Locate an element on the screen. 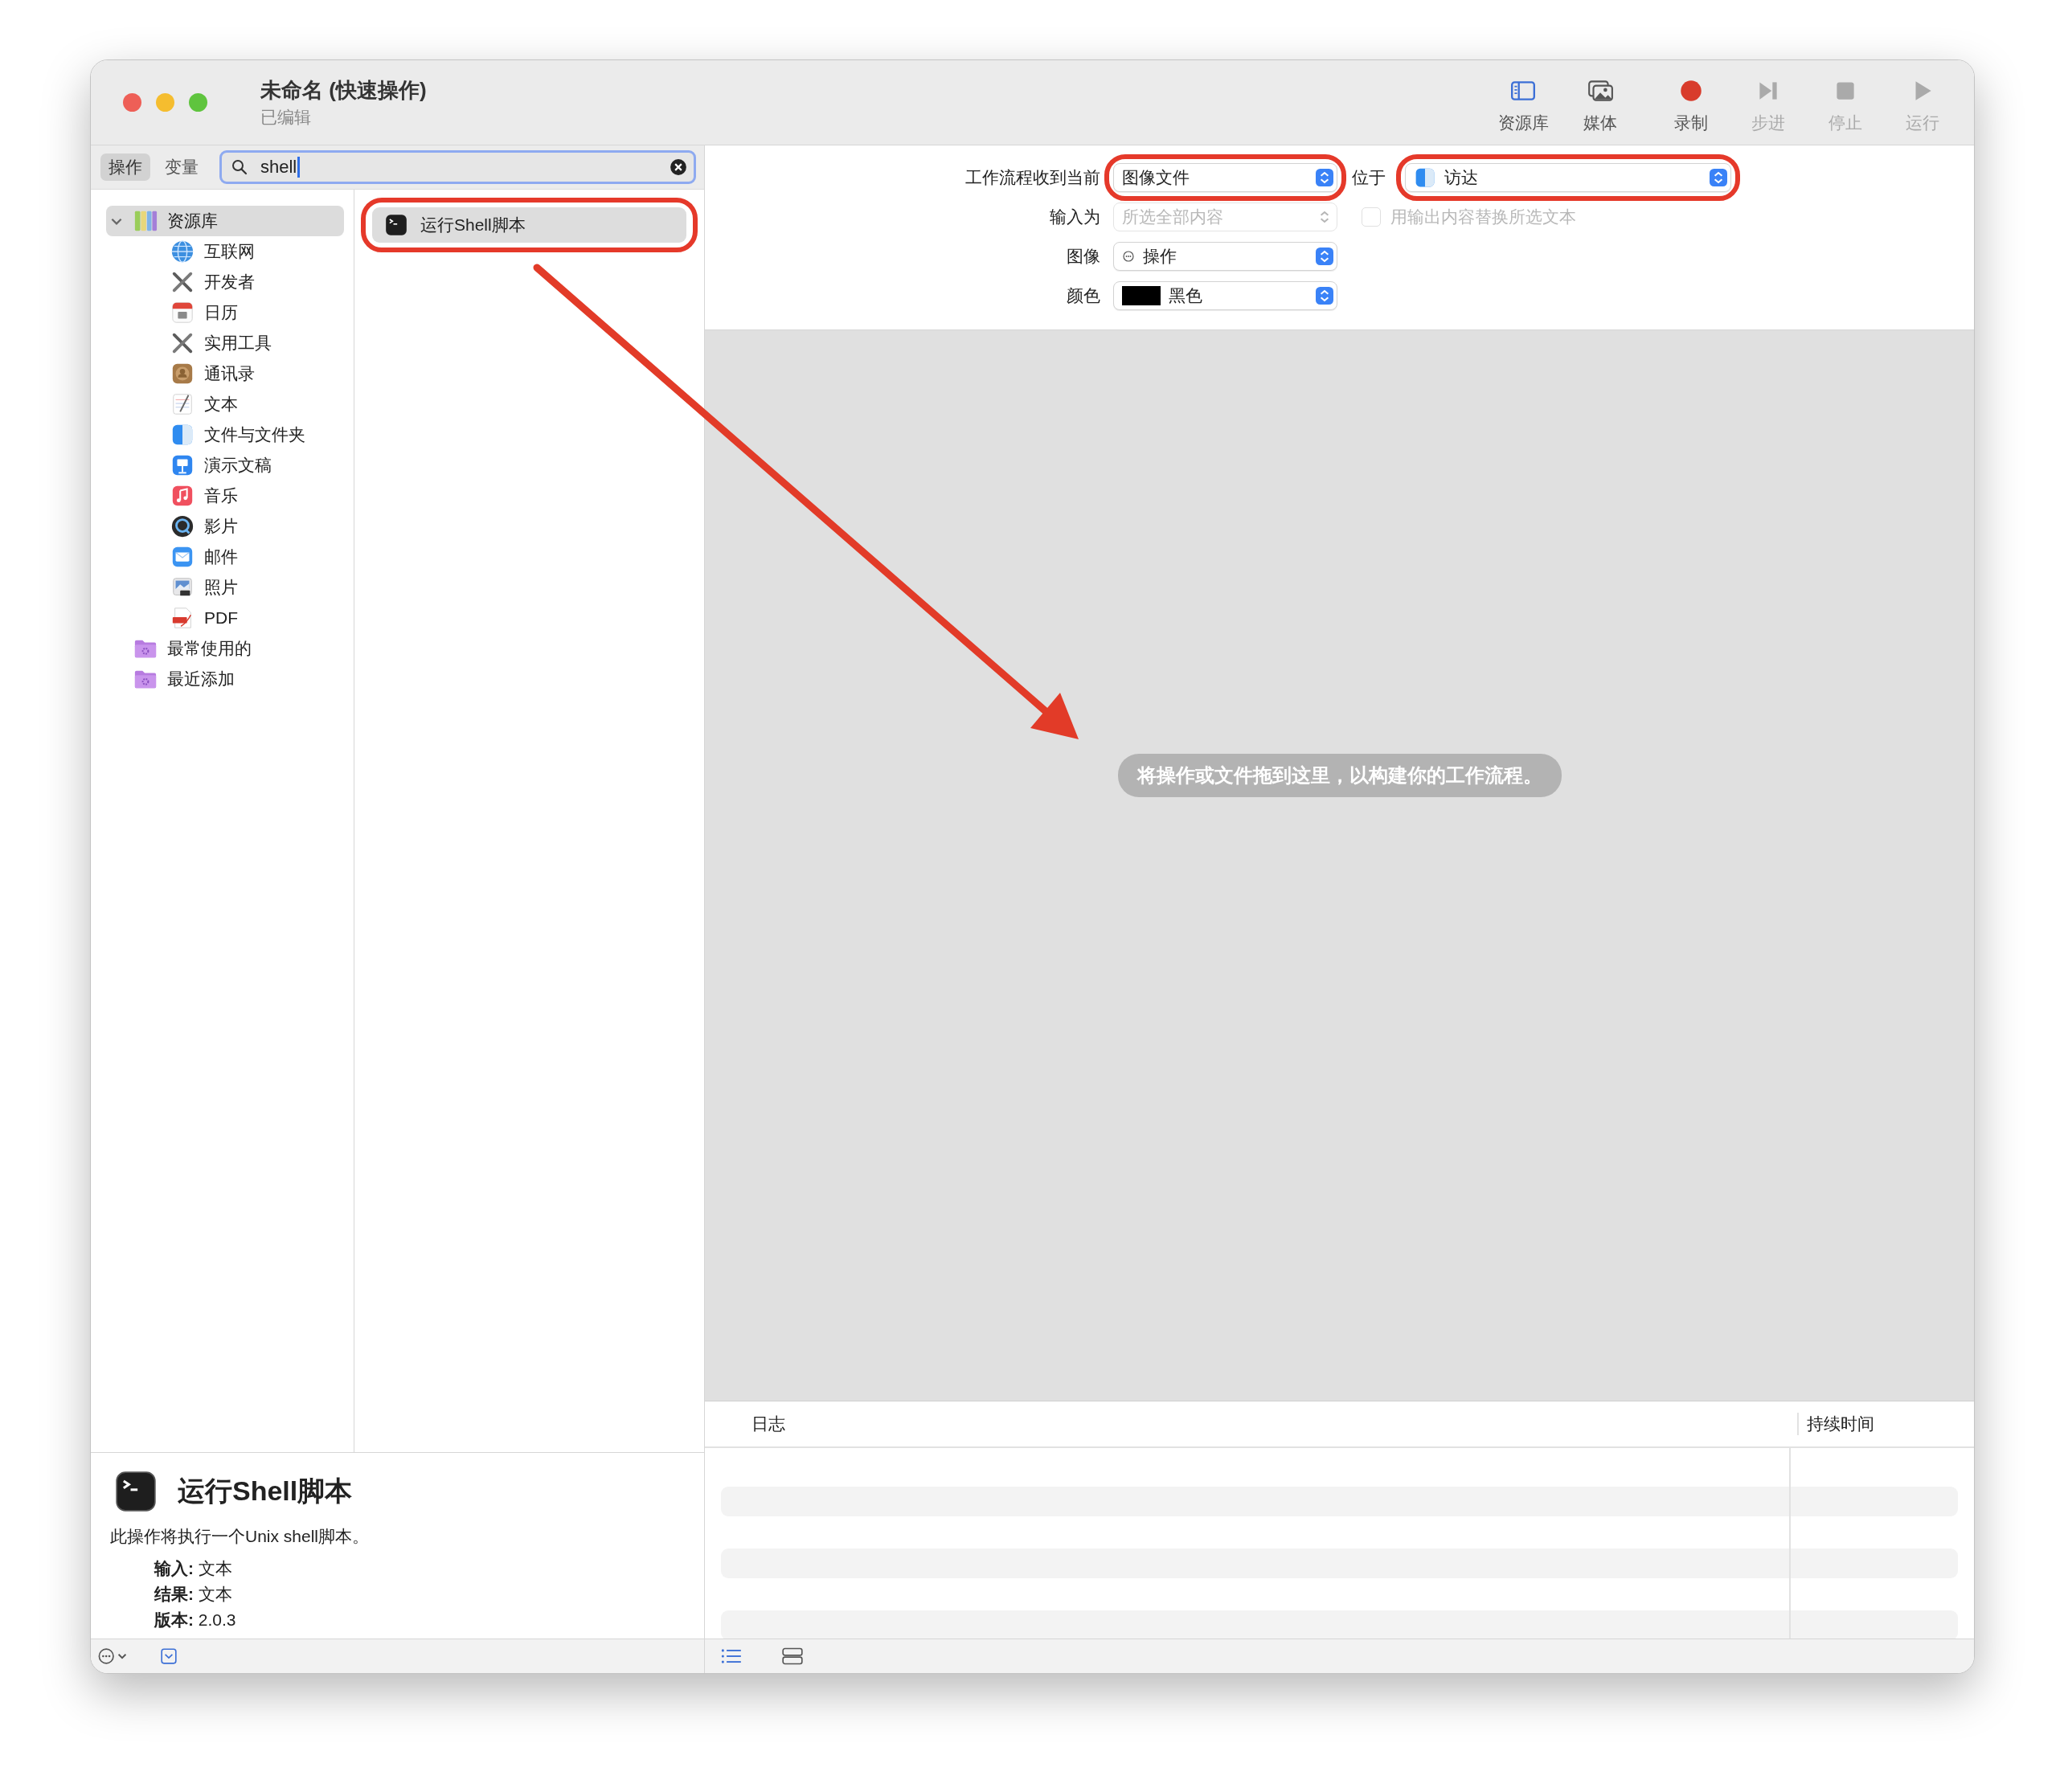  library-item: 通讯录 is located at coordinates (225, 373).